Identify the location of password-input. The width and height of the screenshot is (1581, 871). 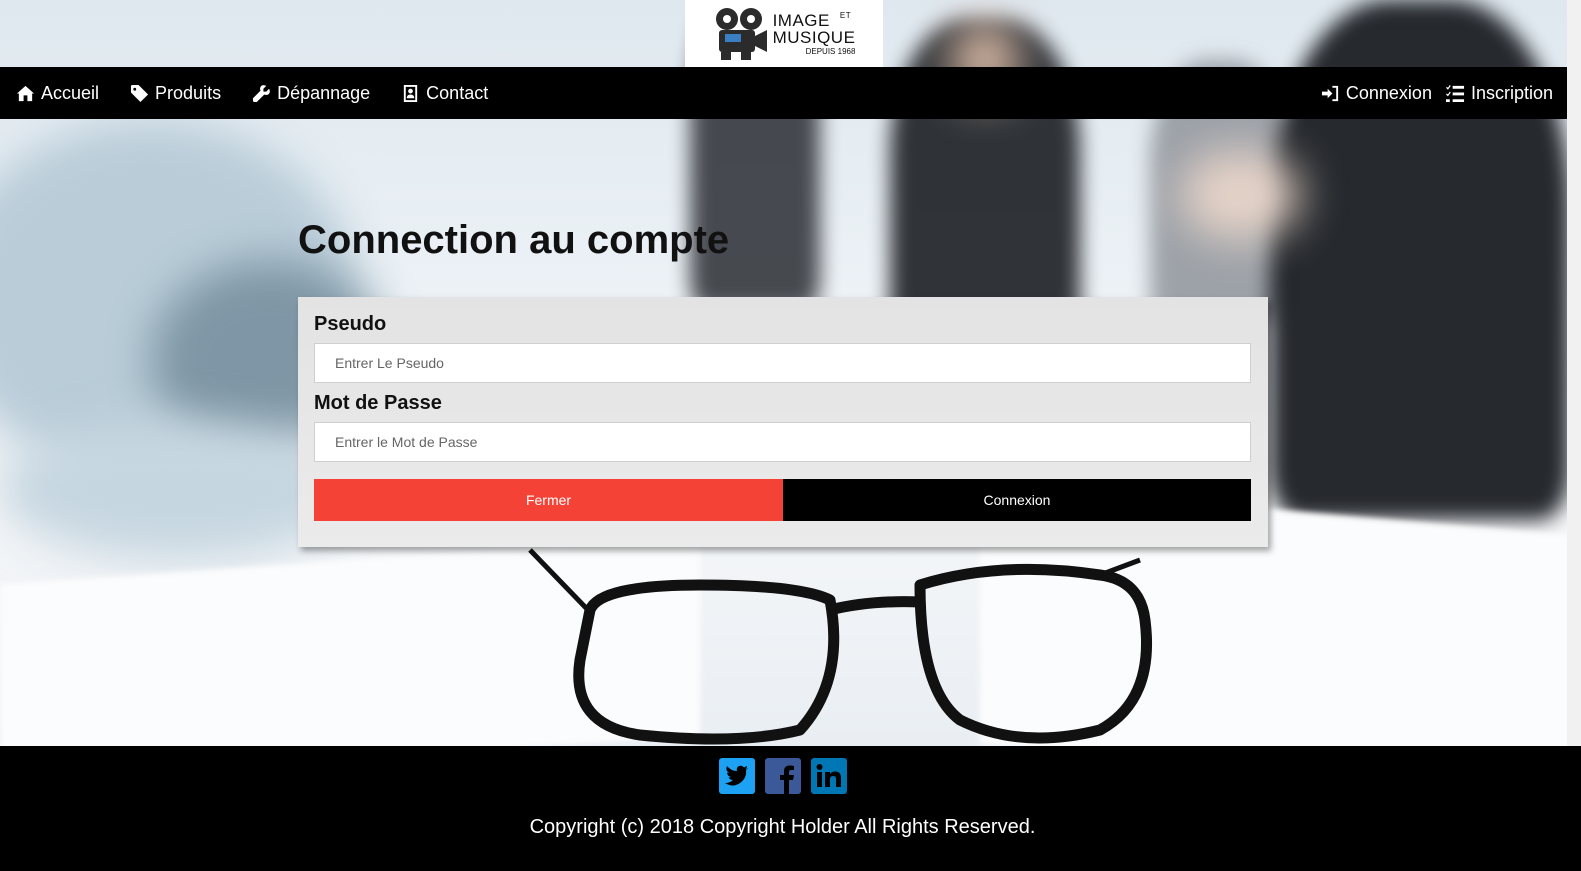
(782, 442).